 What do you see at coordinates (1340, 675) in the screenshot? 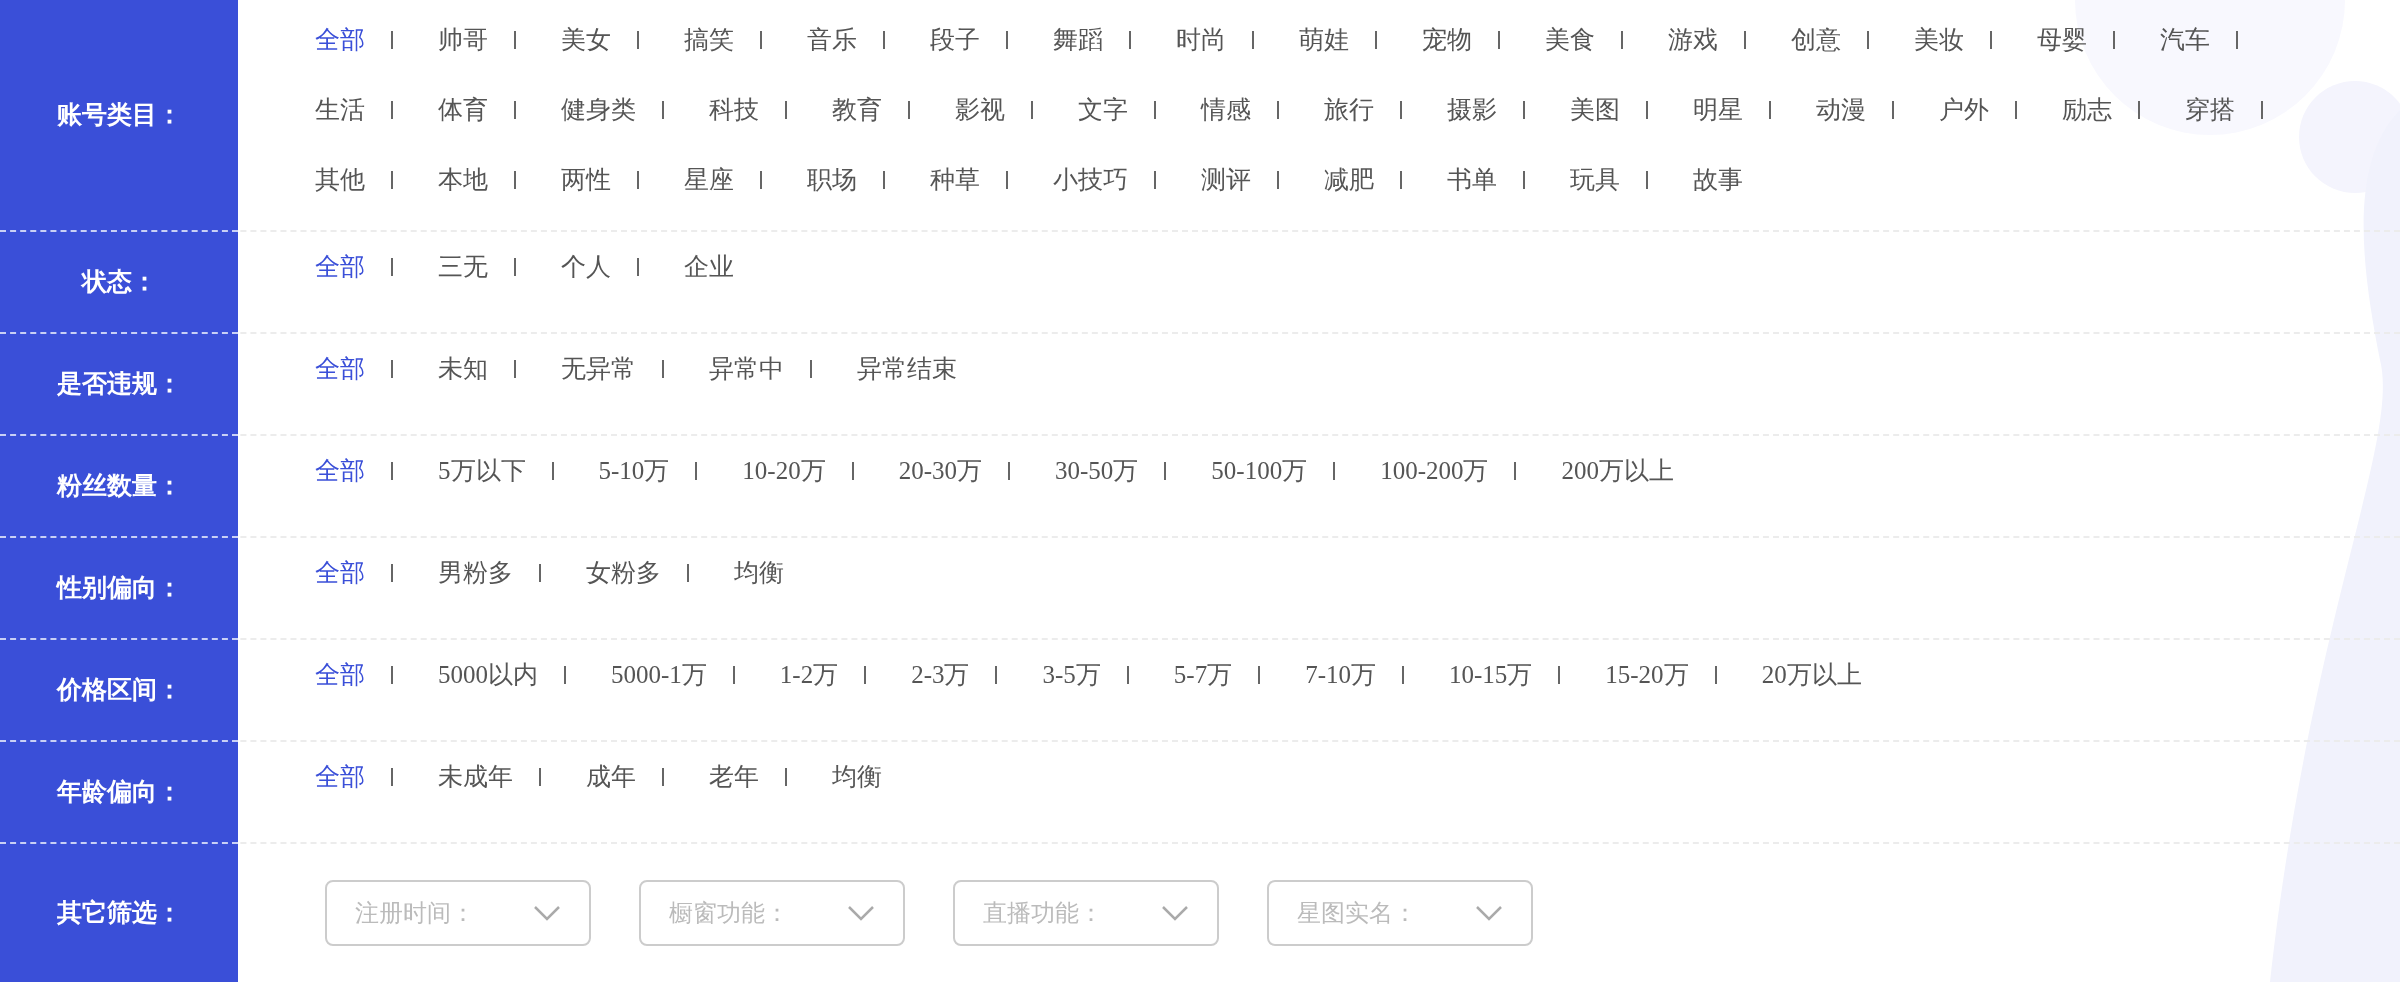
I see `filter-option: 7-10万` at bounding box center [1340, 675].